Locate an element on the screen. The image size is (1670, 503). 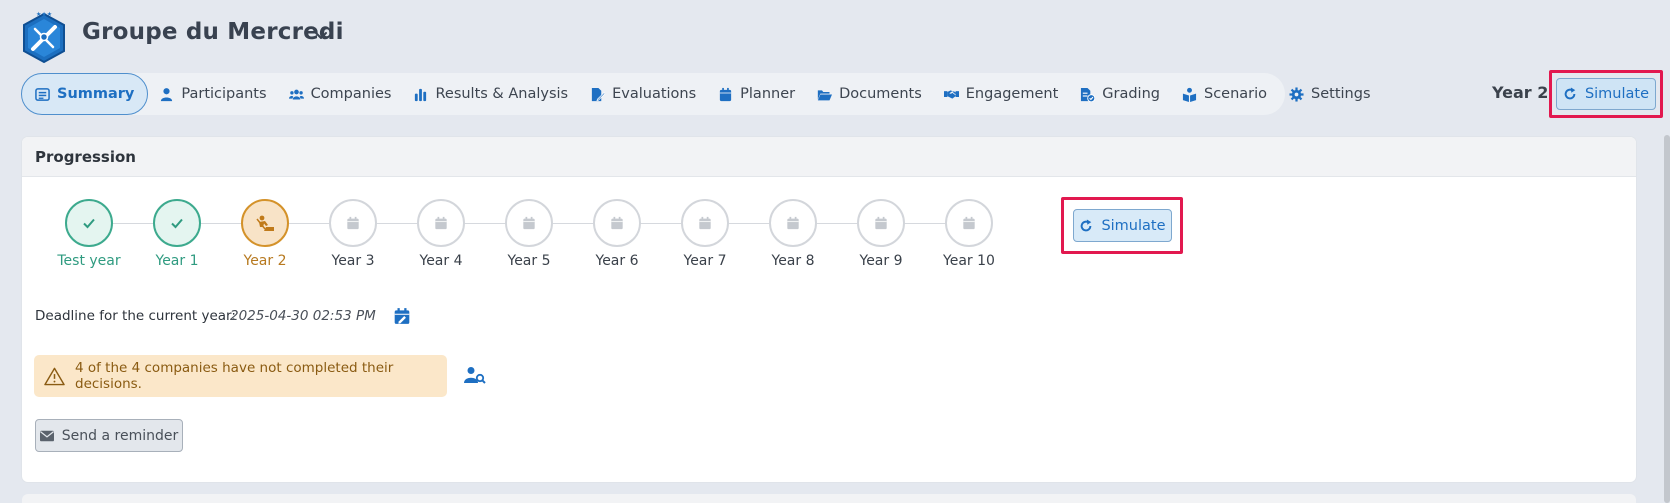
tab-evaluations: Evaluations is located at coordinates (643, 94).